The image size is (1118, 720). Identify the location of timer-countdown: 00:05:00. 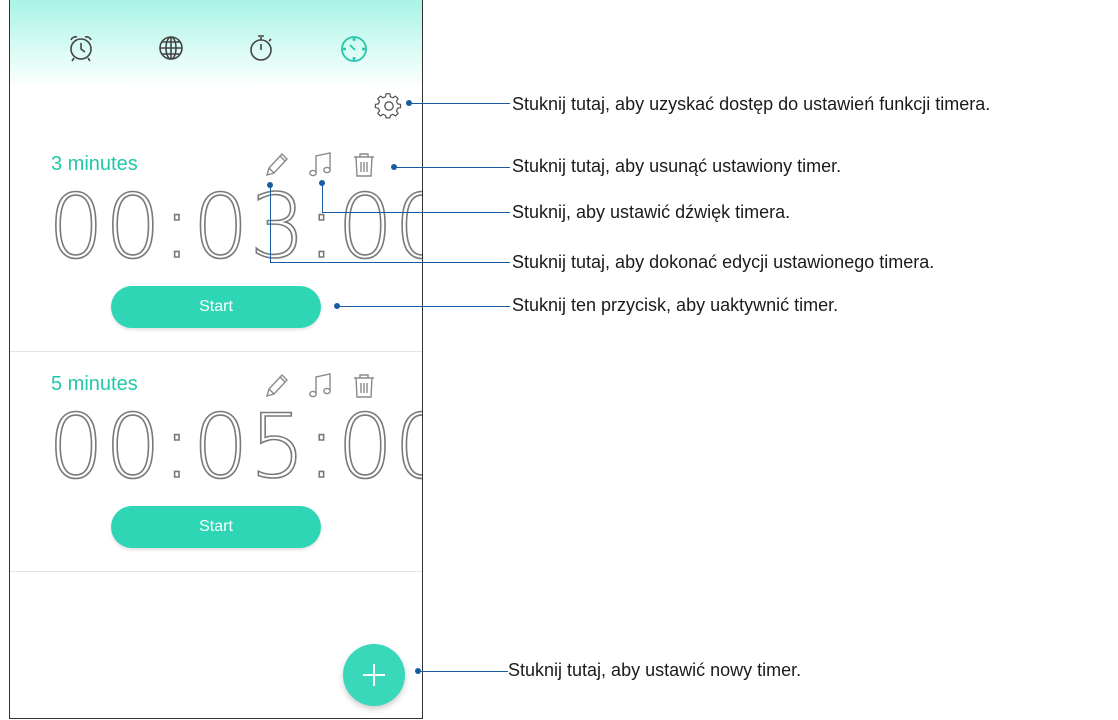
(235, 446).